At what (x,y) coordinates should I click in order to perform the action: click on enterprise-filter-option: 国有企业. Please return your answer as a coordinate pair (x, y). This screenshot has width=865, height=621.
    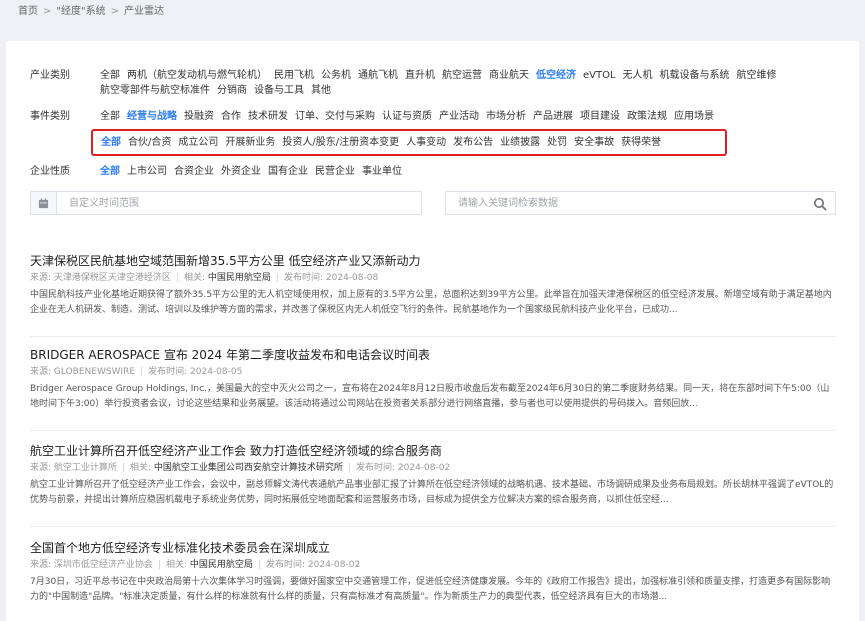
    Looking at the image, I should click on (288, 171).